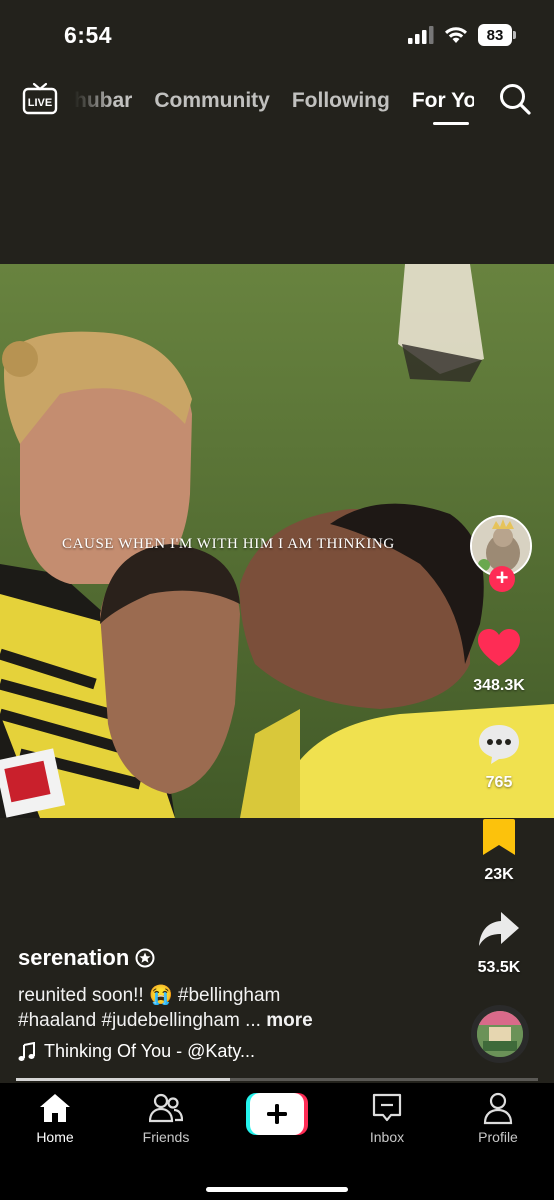  I want to click on comment-button: 765, so click(499, 757).